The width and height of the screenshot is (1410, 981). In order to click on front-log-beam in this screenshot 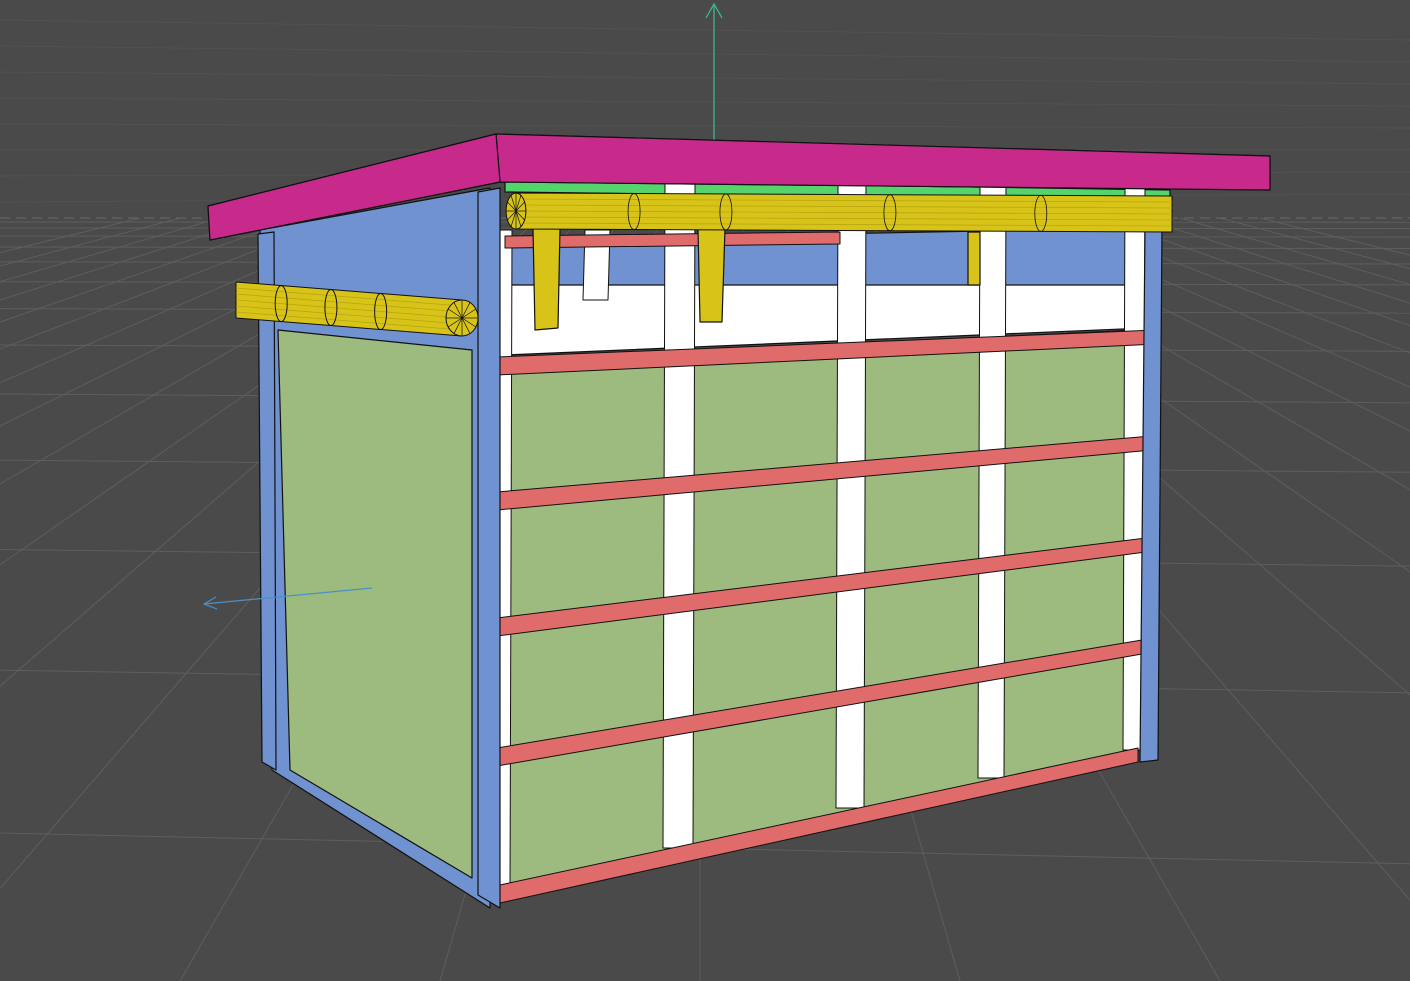, I will do `click(839, 212)`.